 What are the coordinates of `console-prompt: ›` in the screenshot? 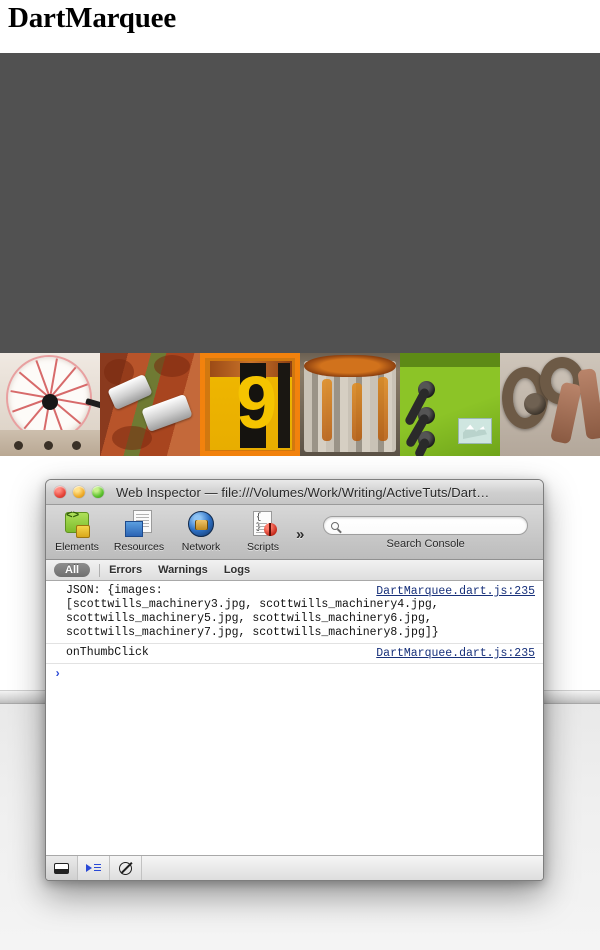 It's located at (294, 674).